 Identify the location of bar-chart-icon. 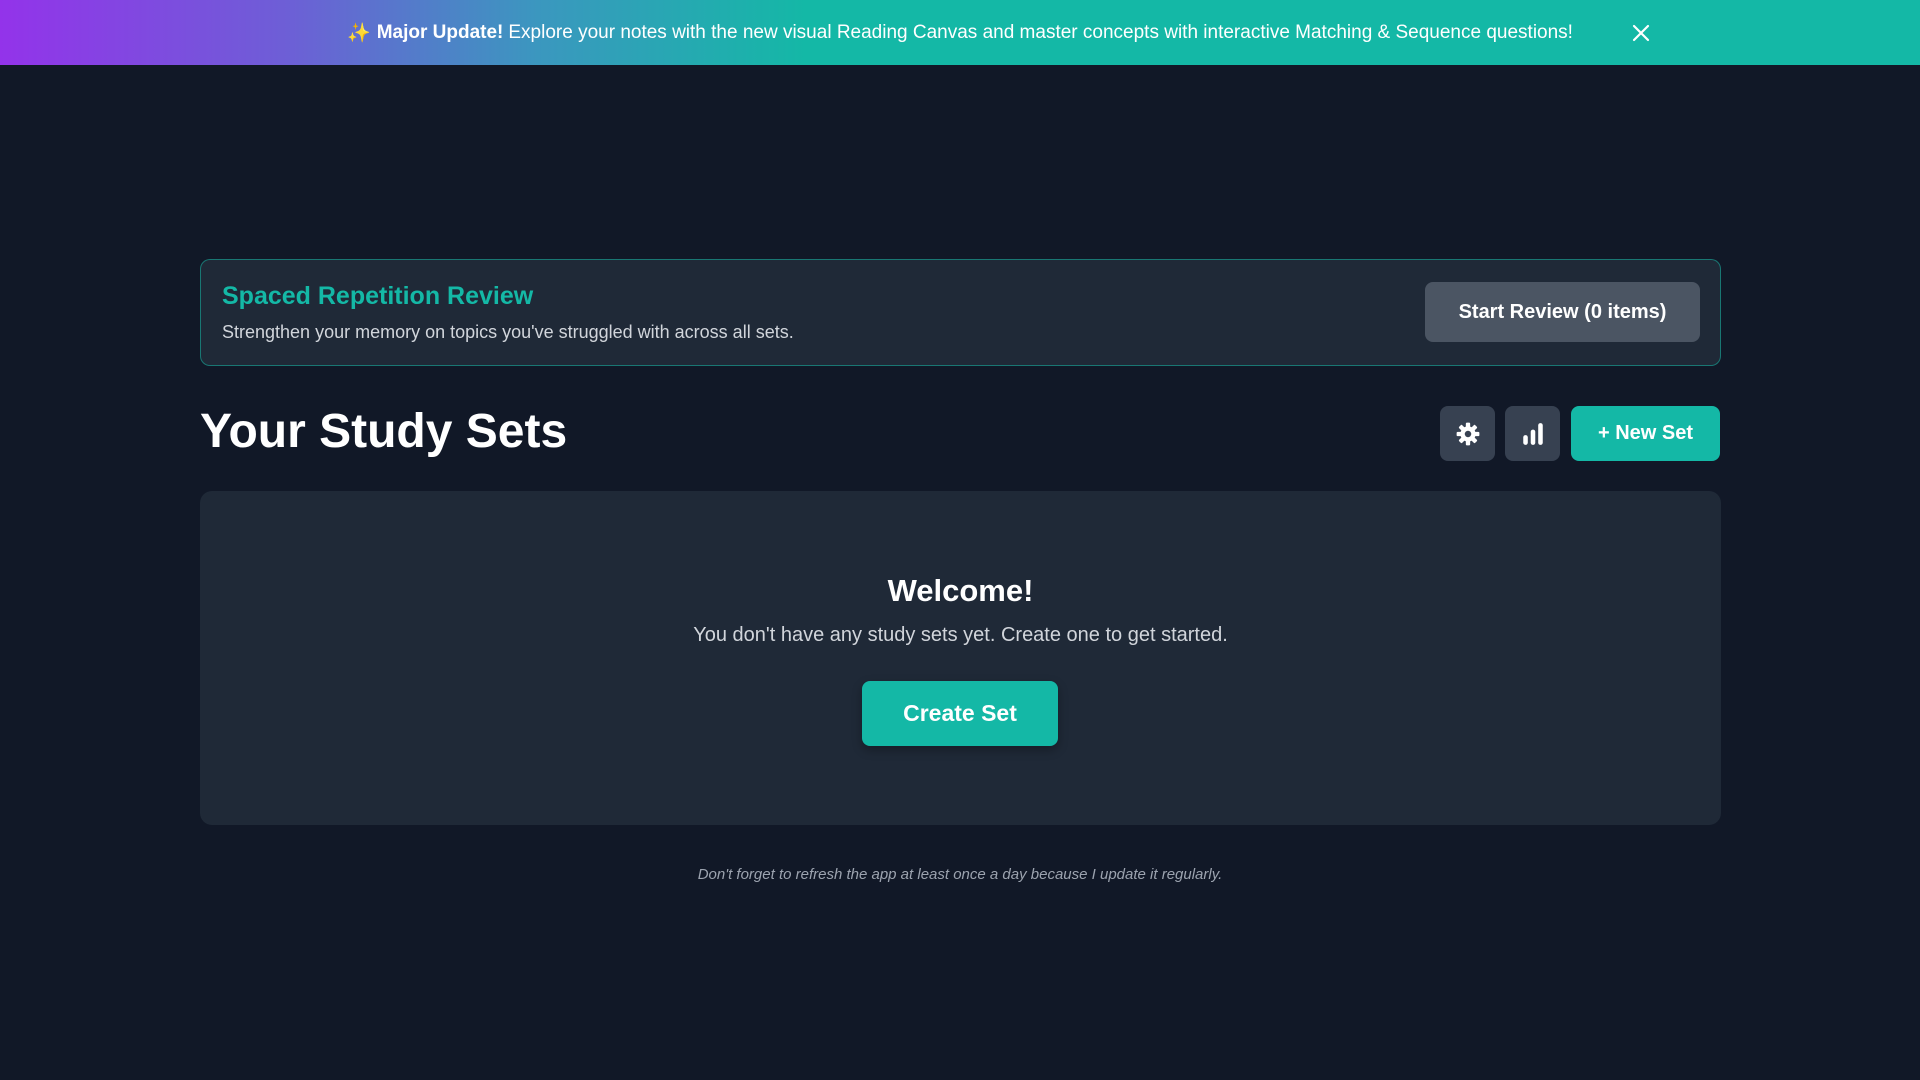
(1532, 433).